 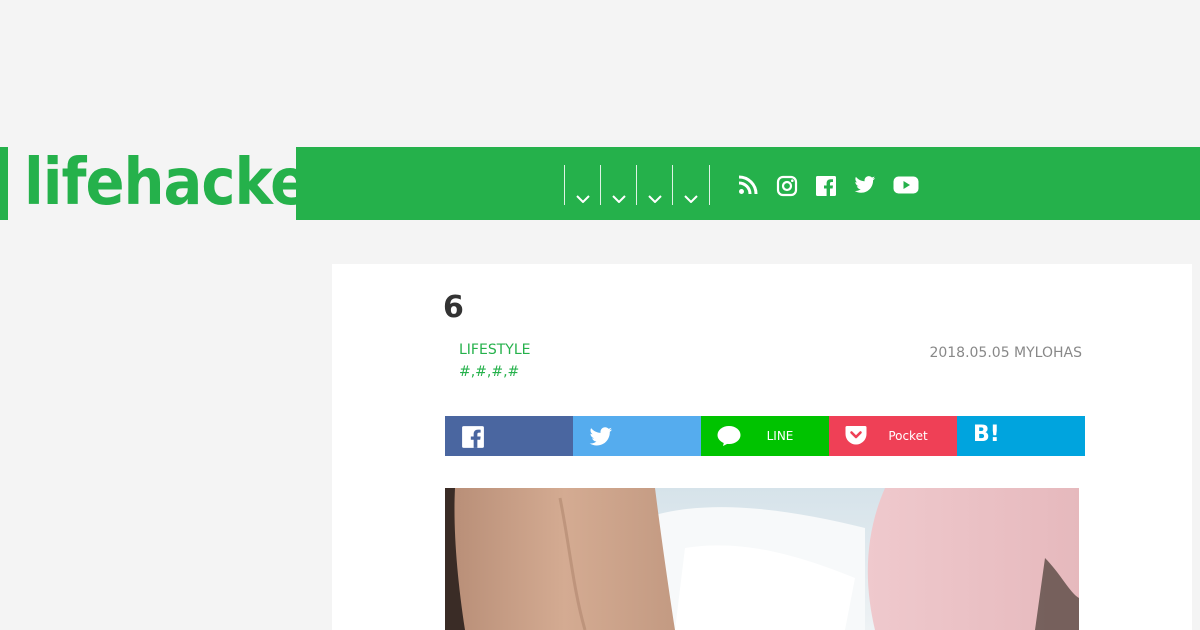 I want to click on logo-accent-bar, so click(x=4, y=183).